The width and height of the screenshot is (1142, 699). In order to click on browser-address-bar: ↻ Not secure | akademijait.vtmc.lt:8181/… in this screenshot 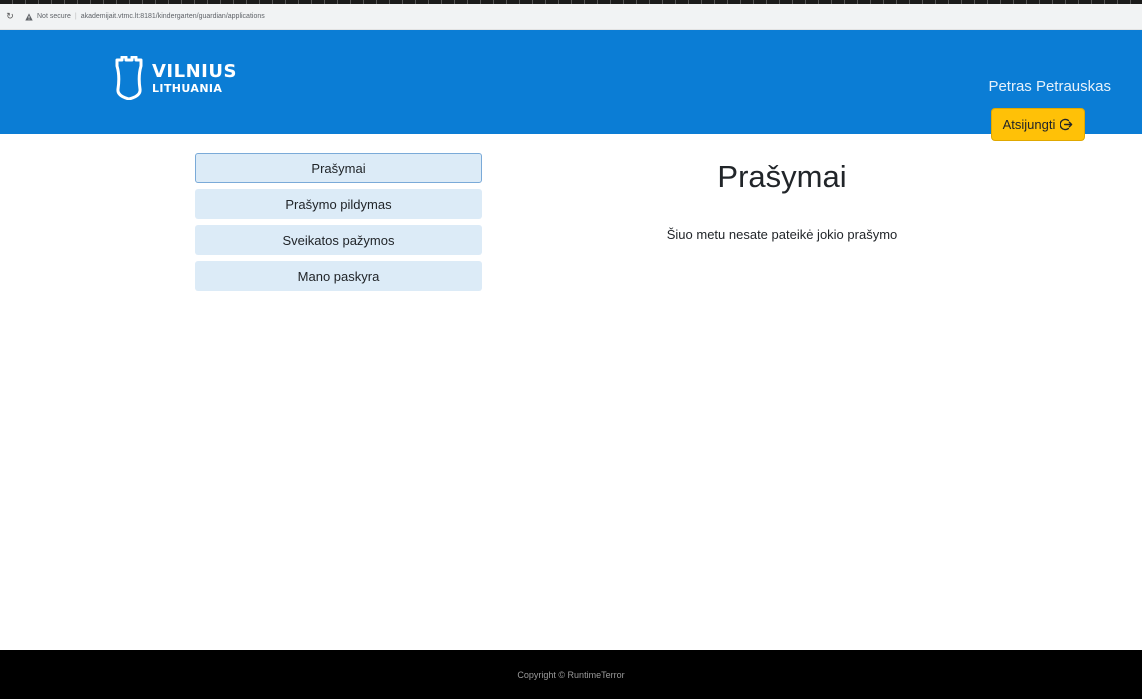, I will do `click(571, 17)`.